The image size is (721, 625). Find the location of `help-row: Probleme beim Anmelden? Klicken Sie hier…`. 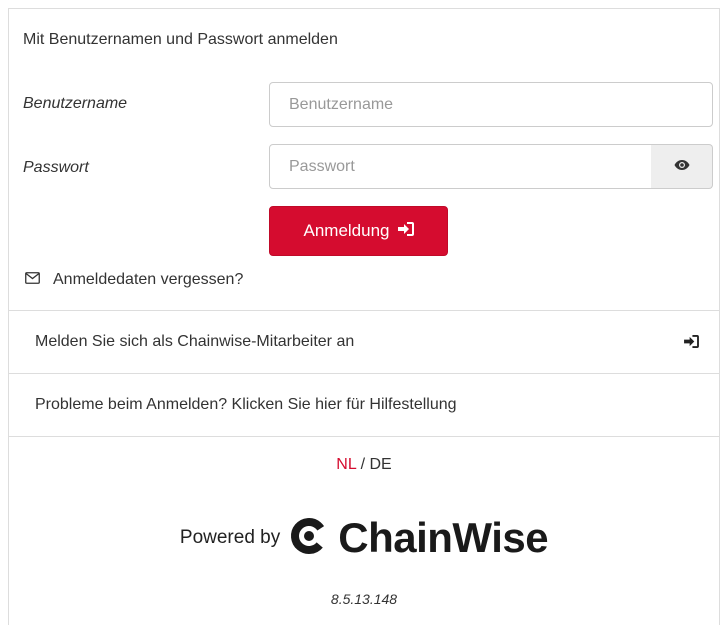

help-row: Probleme beim Anmelden? Klicken Sie hier… is located at coordinates (364, 405).